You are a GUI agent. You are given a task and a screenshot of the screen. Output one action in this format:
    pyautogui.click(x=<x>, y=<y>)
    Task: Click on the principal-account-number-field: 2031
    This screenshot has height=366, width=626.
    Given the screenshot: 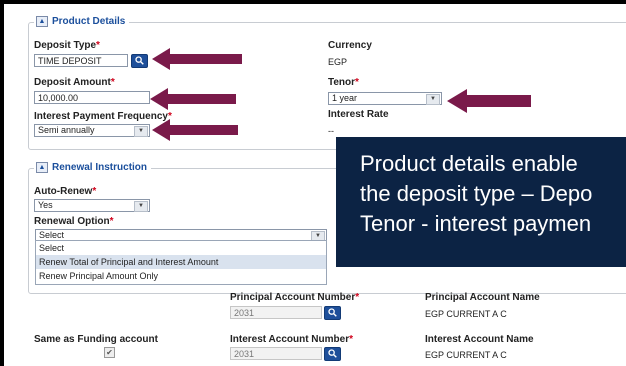 What is the action you would take?
    pyautogui.click(x=276, y=312)
    